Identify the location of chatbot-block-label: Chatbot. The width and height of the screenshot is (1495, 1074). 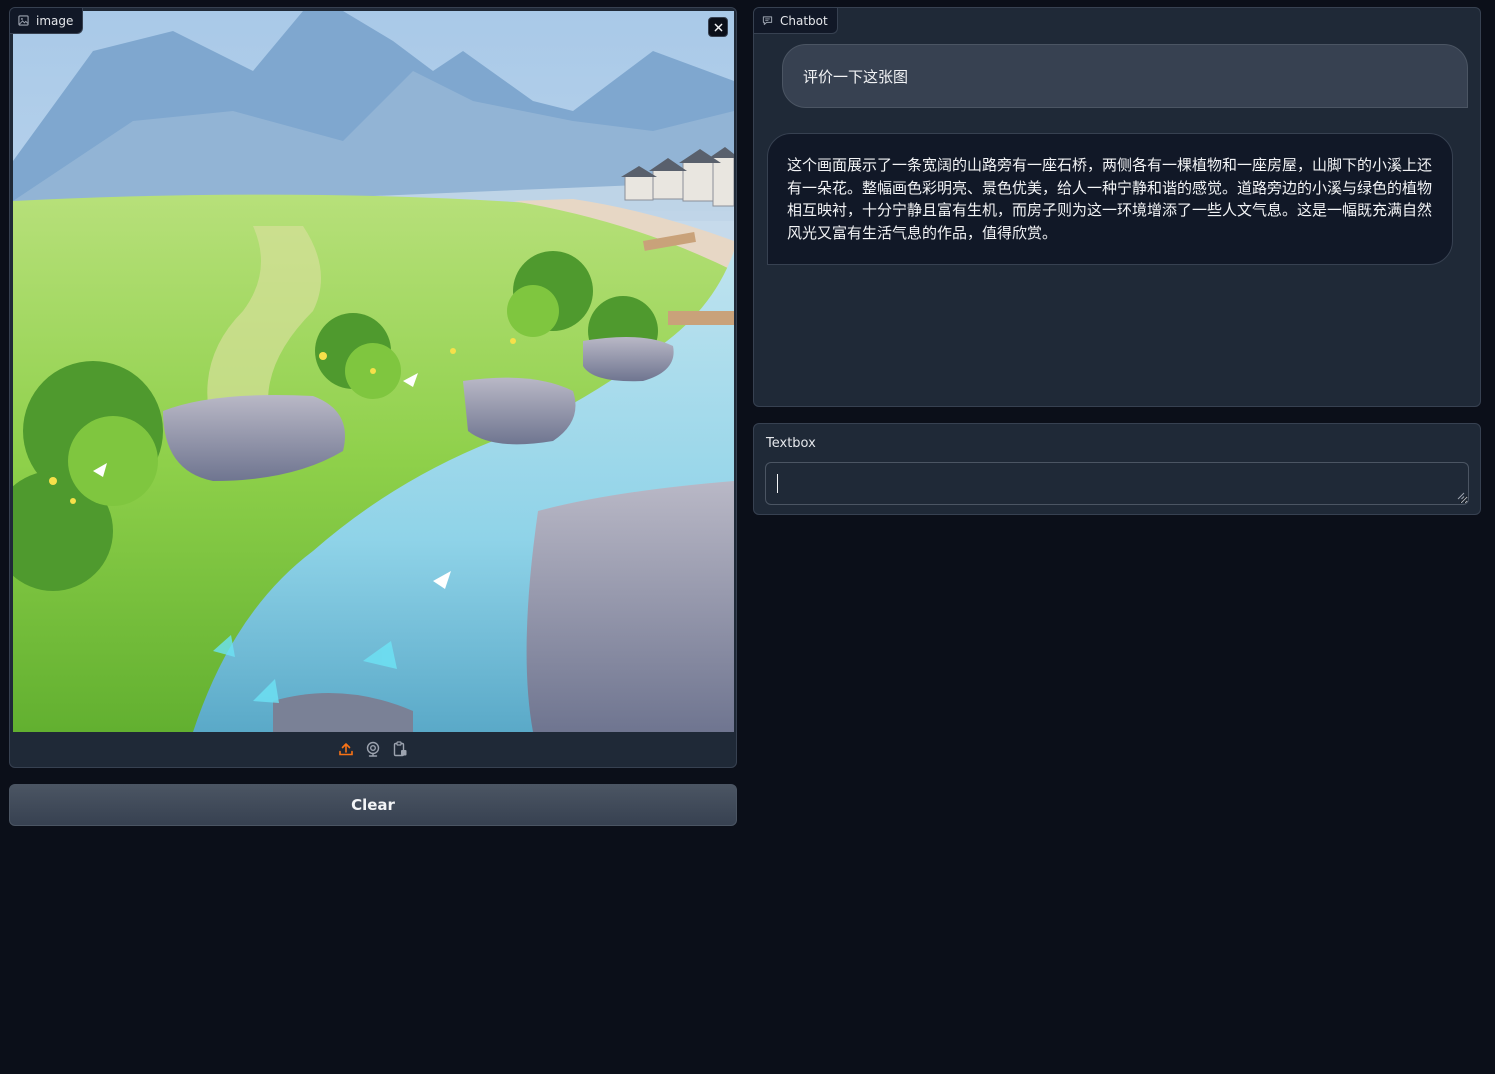
(796, 21).